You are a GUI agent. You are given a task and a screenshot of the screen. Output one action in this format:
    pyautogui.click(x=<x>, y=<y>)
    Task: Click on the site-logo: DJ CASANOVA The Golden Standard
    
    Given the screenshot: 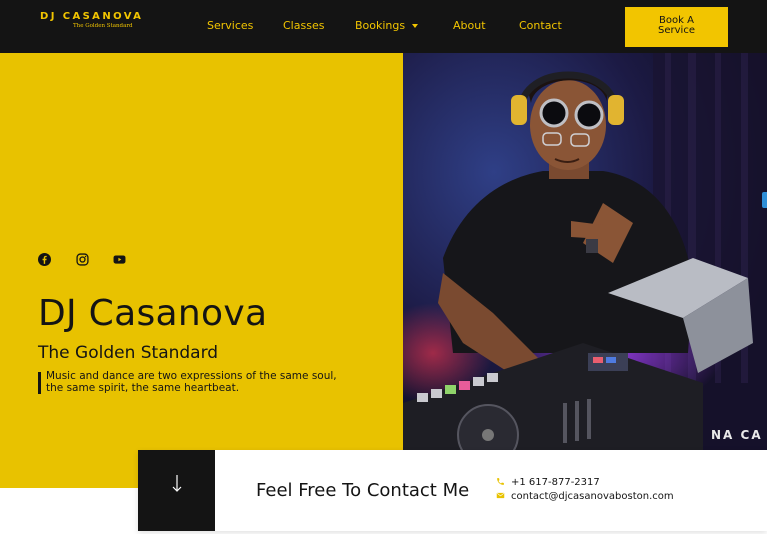 What is the action you would take?
    pyautogui.click(x=92, y=20)
    